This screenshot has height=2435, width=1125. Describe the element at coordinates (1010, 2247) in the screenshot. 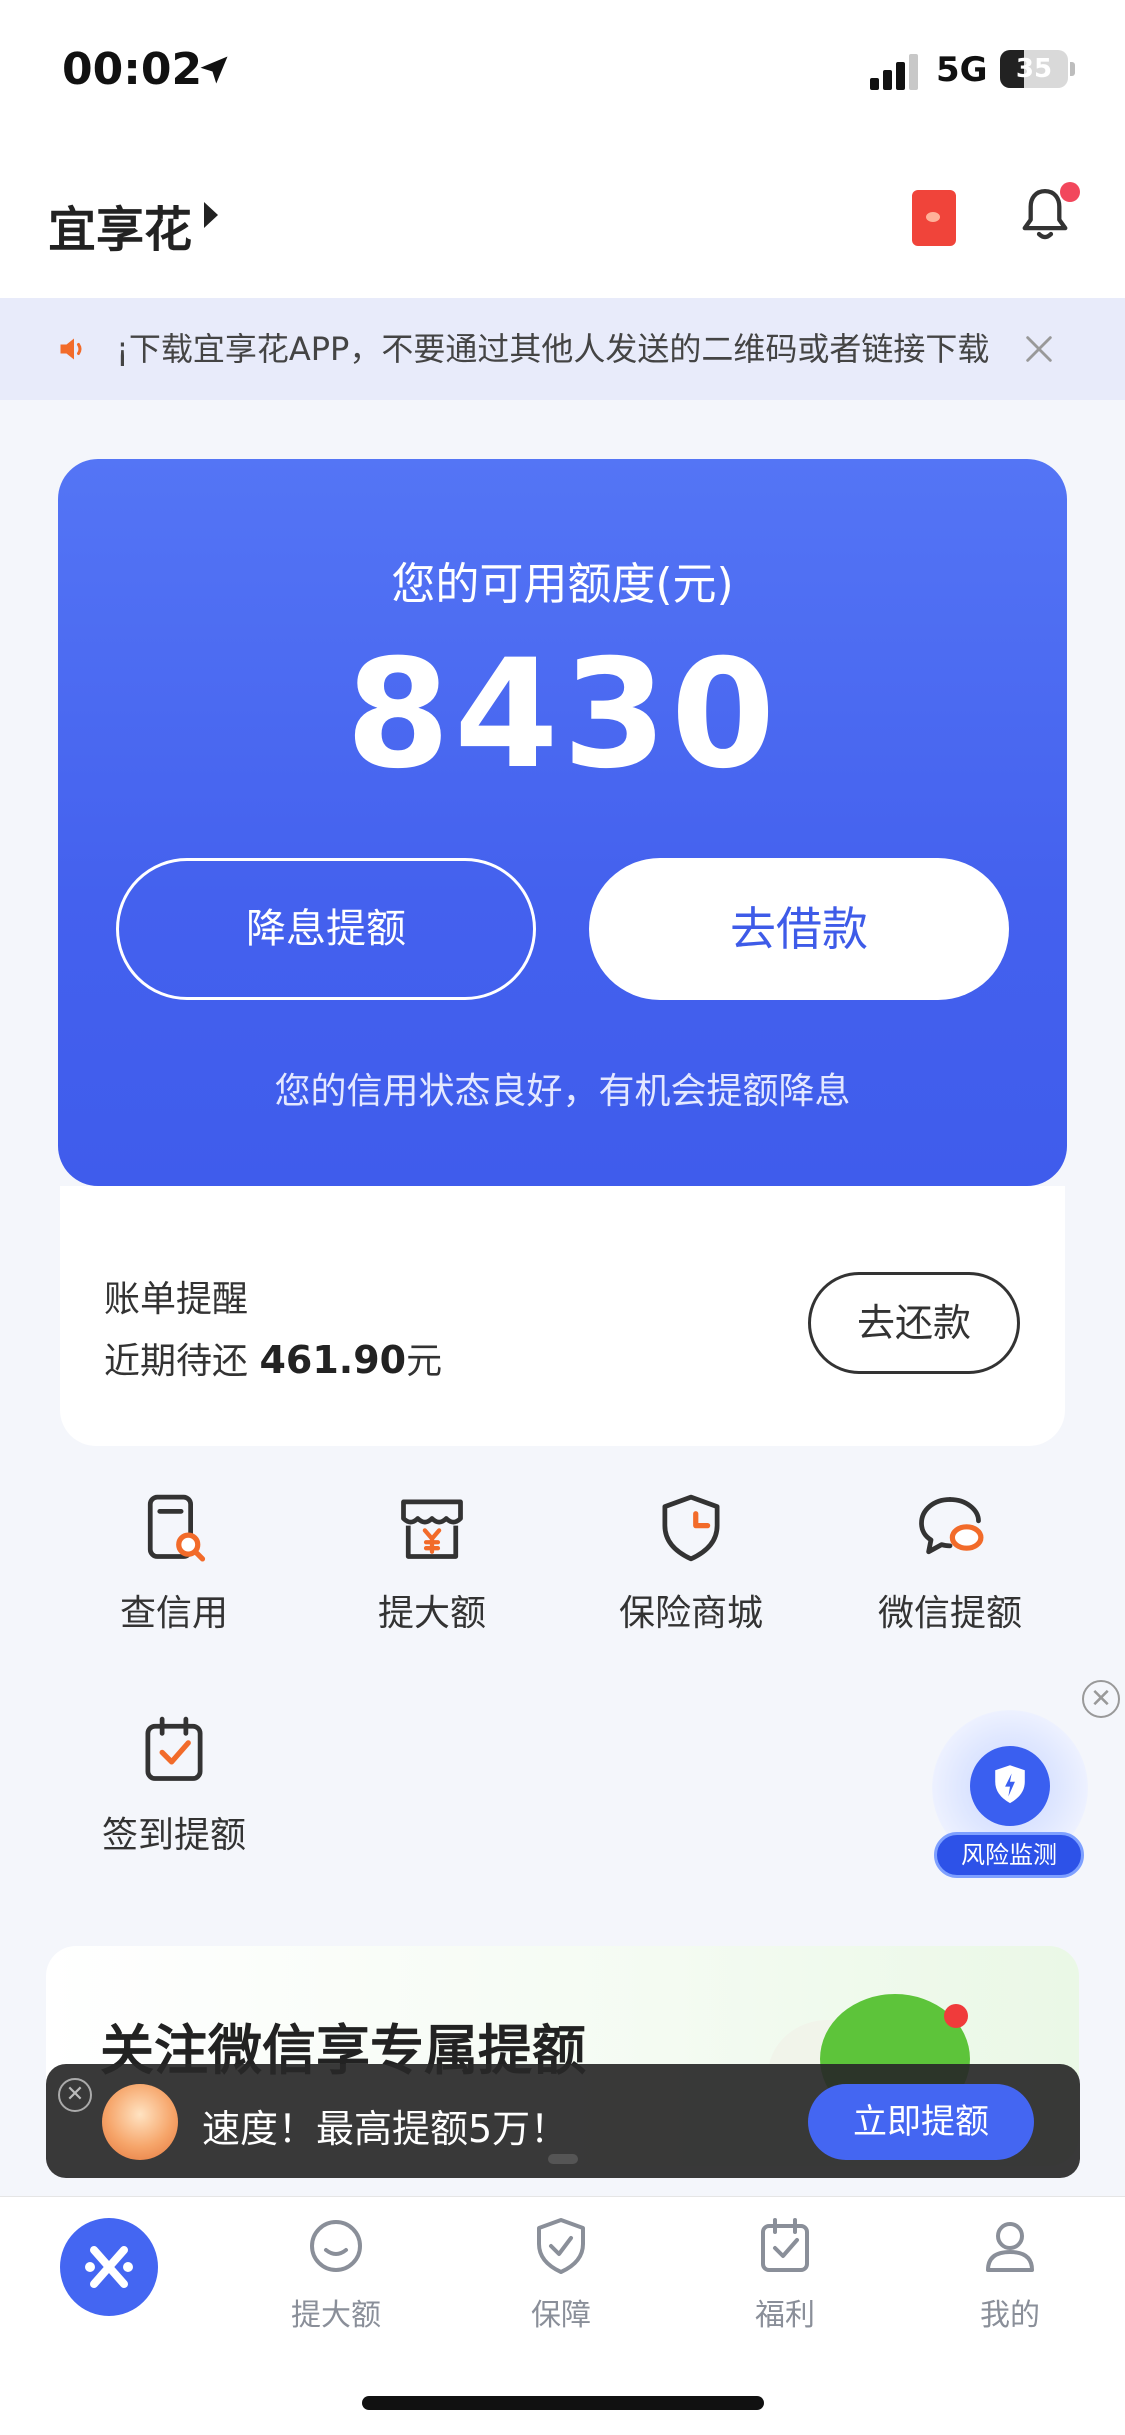

I see `person-icon` at that location.